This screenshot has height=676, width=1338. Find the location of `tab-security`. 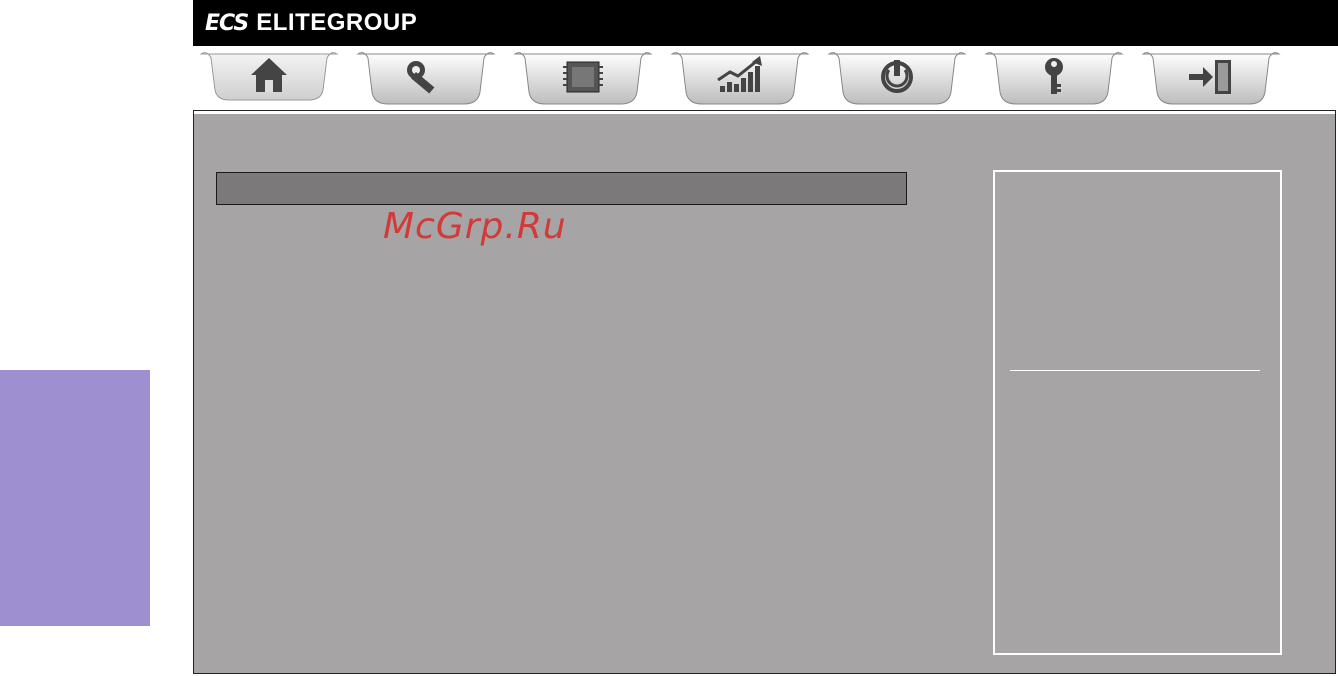

tab-security is located at coordinates (1054, 78).